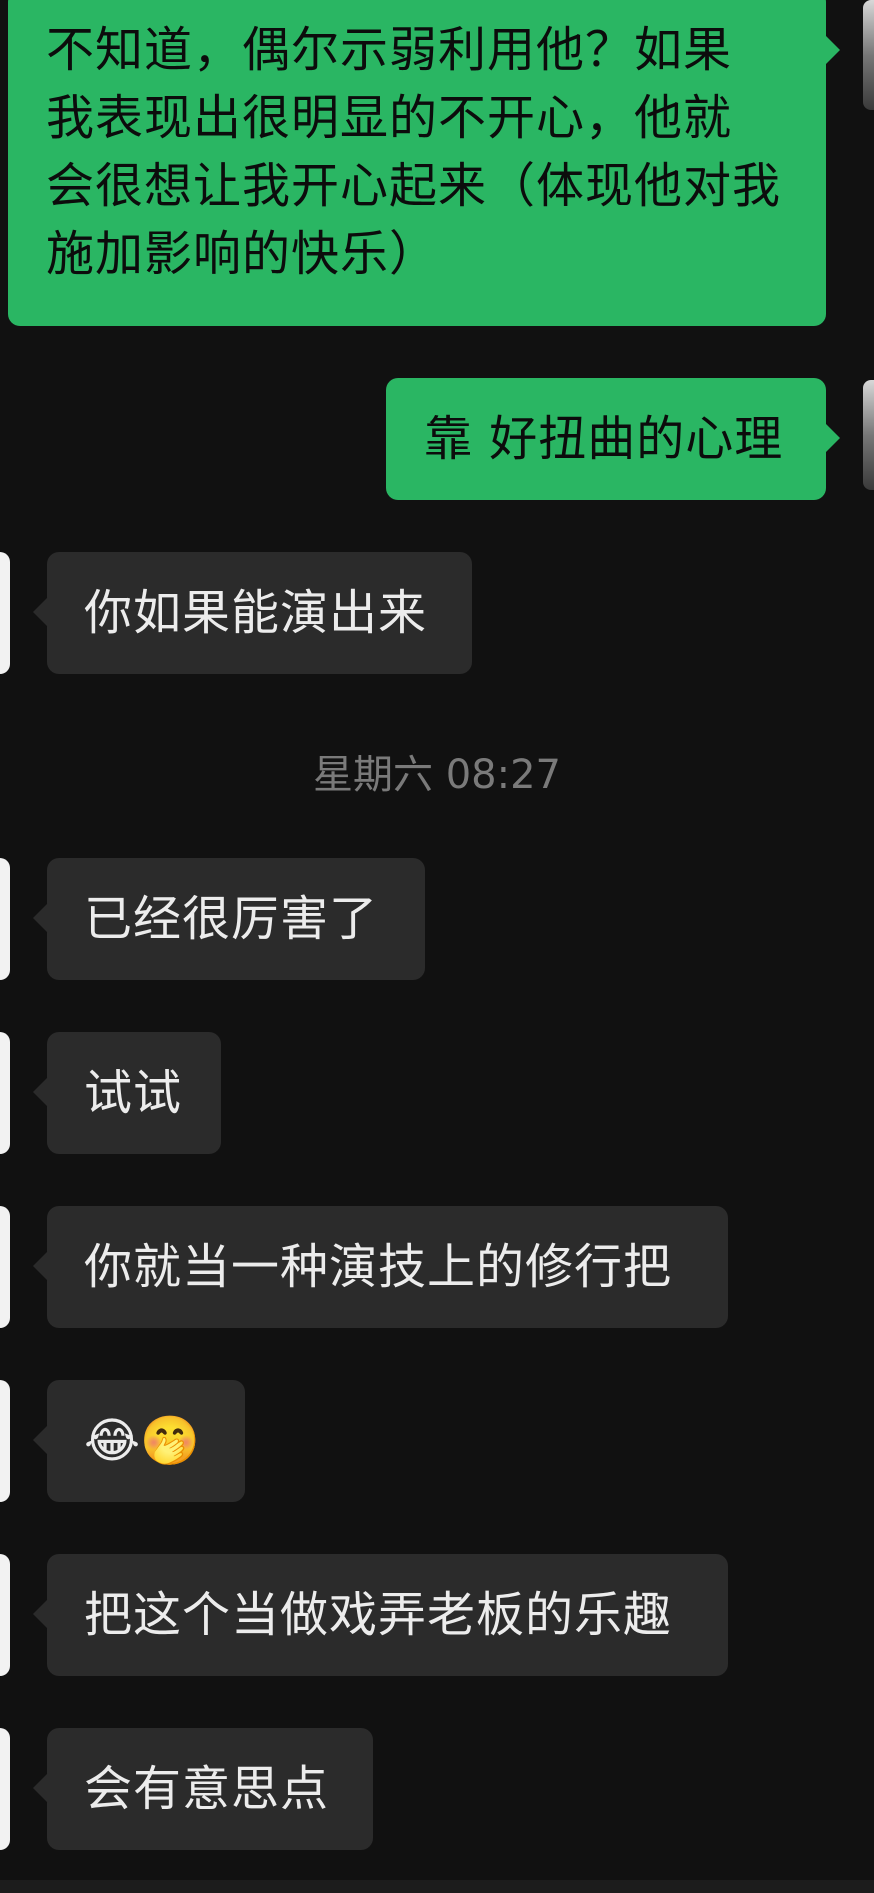 Image resolution: width=874 pixels, height=1893 pixels. Describe the element at coordinates (231, 919) in the screenshot. I see `message-text: 已经很厉害了` at that location.